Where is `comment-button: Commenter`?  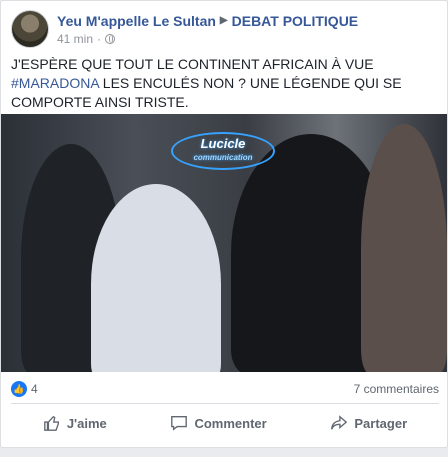
comment-button: Commenter is located at coordinates (218, 423).